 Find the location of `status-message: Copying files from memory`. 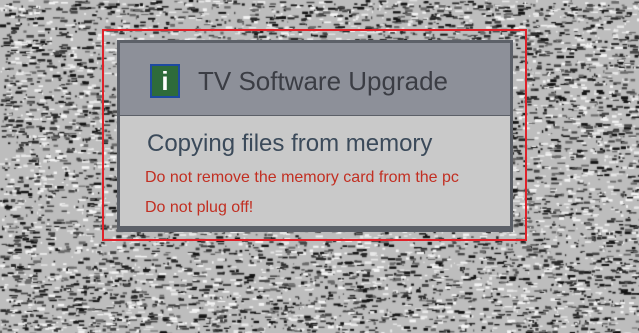

status-message: Copying files from memory is located at coordinates (290, 143).